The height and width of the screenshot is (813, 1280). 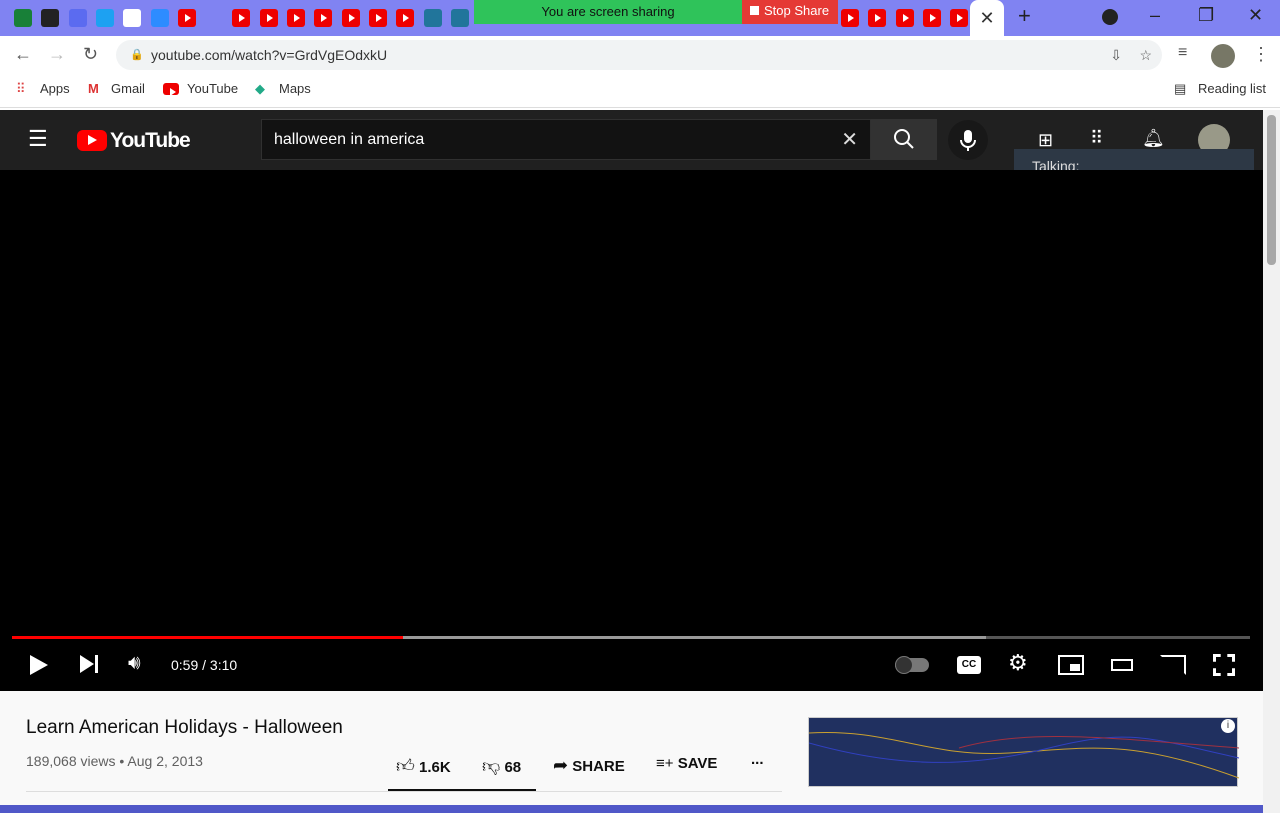 I want to click on bookmark-maps: Maps, so click(x=295, y=89).